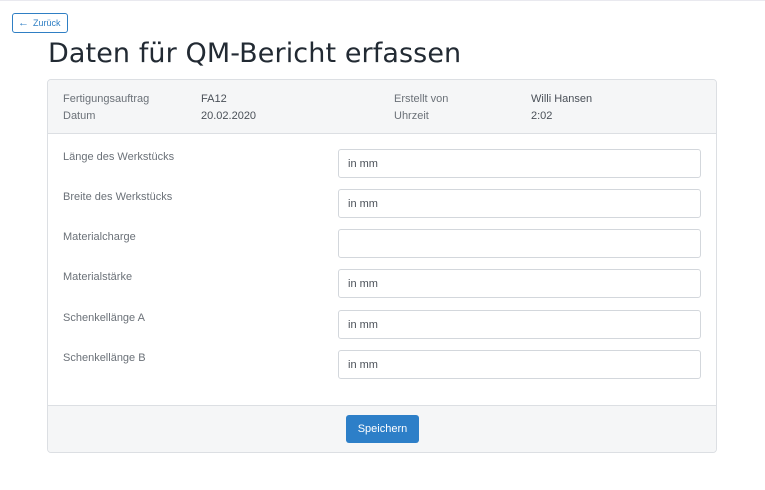 The width and height of the screenshot is (765, 490). I want to click on form-footer: Speichern, so click(382, 428).